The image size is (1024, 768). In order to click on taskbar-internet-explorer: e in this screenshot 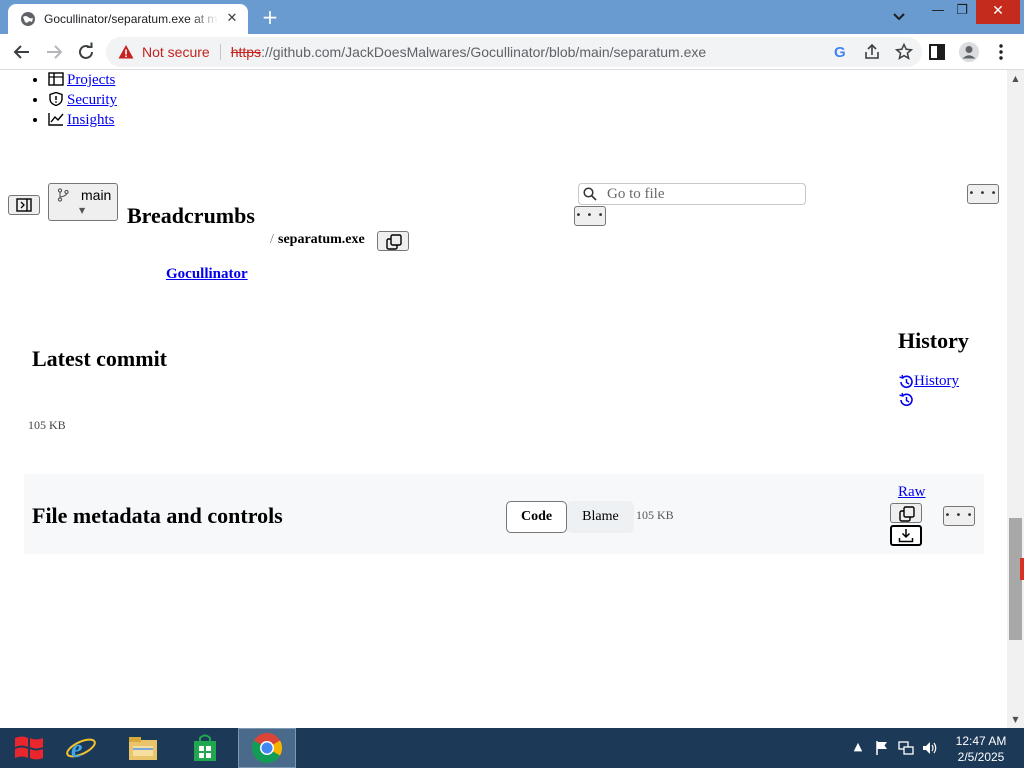, I will do `click(81, 748)`.